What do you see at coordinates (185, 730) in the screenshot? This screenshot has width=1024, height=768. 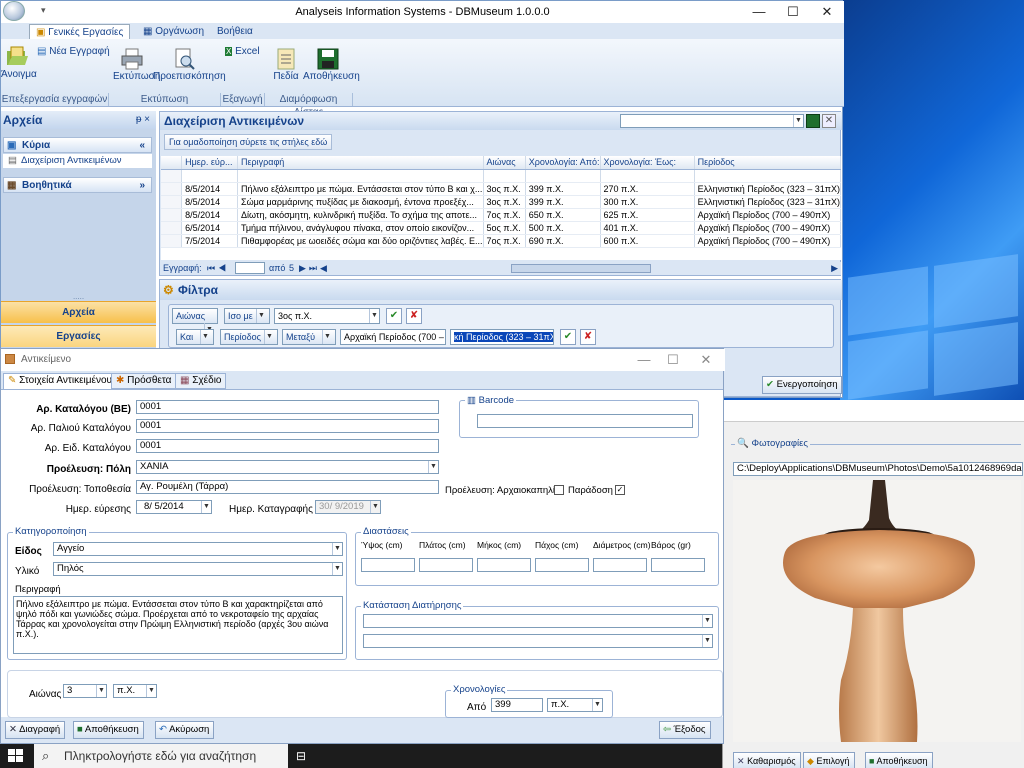 I see `cancel-button: ↶ Ακύρωση` at bounding box center [185, 730].